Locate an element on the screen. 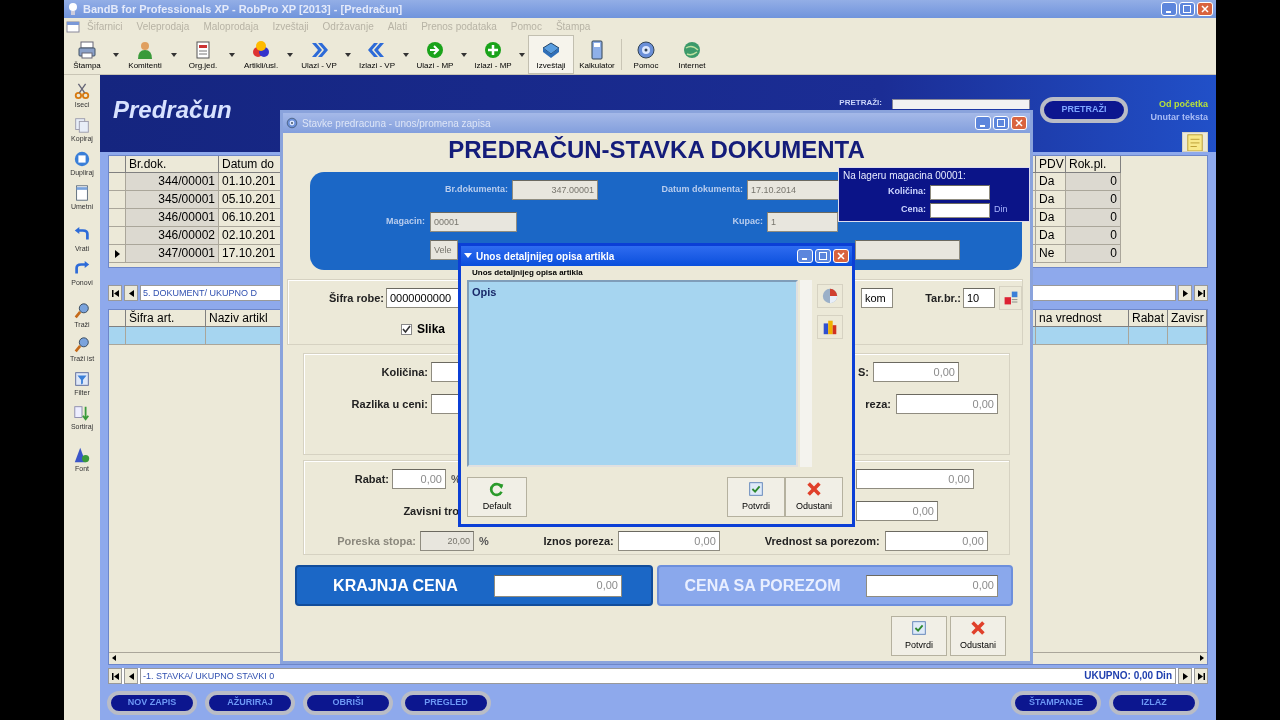  field-label: S: is located at coordinates (863, 372).